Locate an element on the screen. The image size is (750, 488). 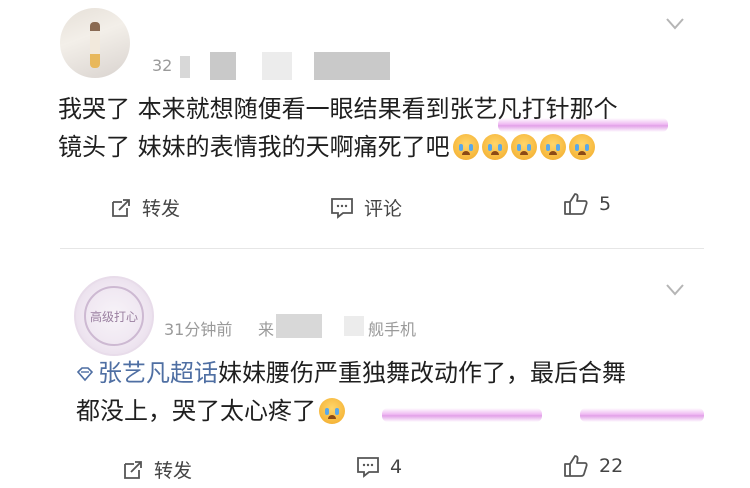
avatar-logo: 高级打心 is located at coordinates (113, 317).